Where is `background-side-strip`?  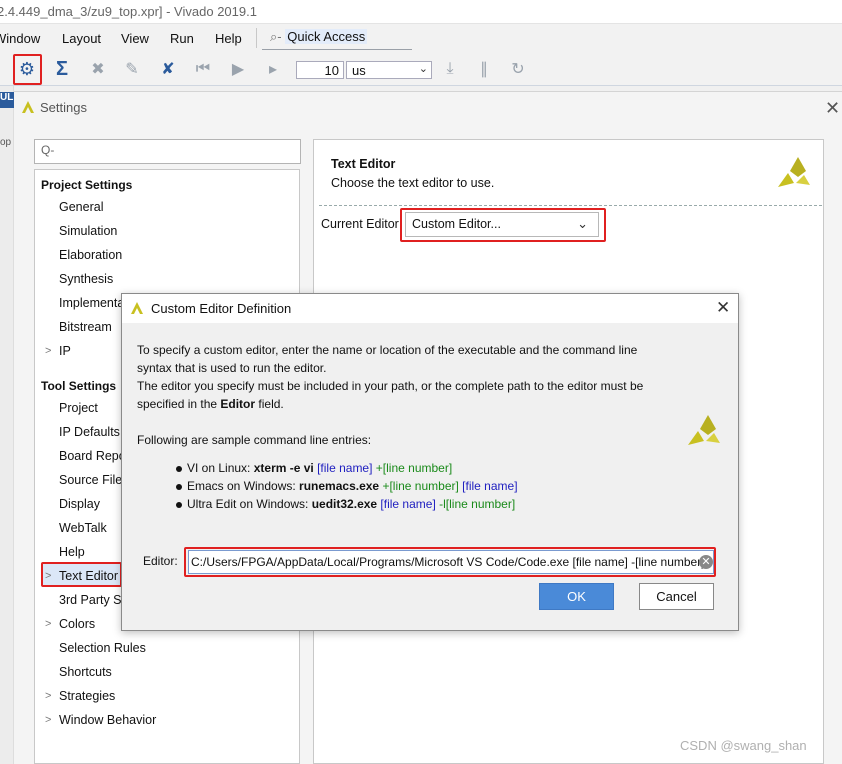 background-side-strip is located at coordinates (7, 425).